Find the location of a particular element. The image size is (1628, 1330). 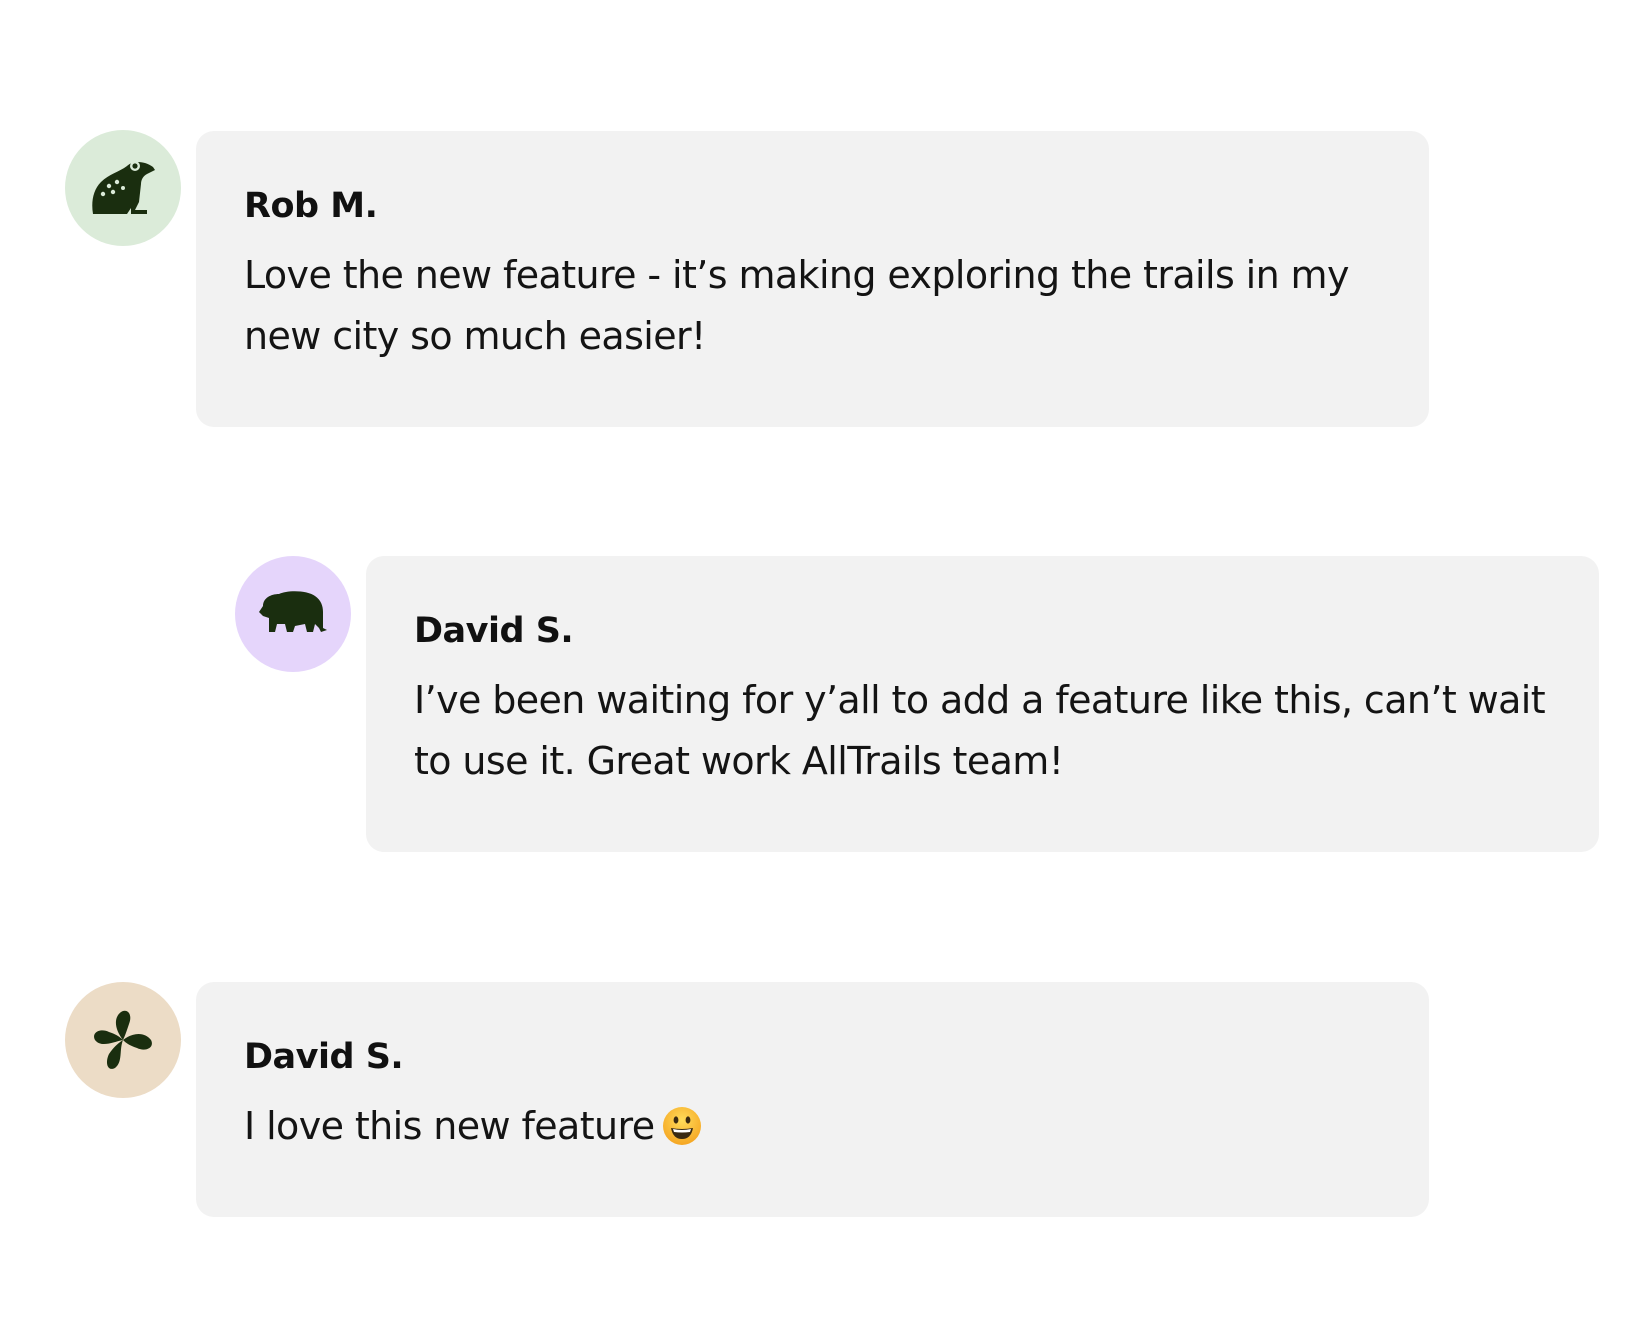

comment-bubble: David S. I love this new feature is located at coordinates (812, 1099).